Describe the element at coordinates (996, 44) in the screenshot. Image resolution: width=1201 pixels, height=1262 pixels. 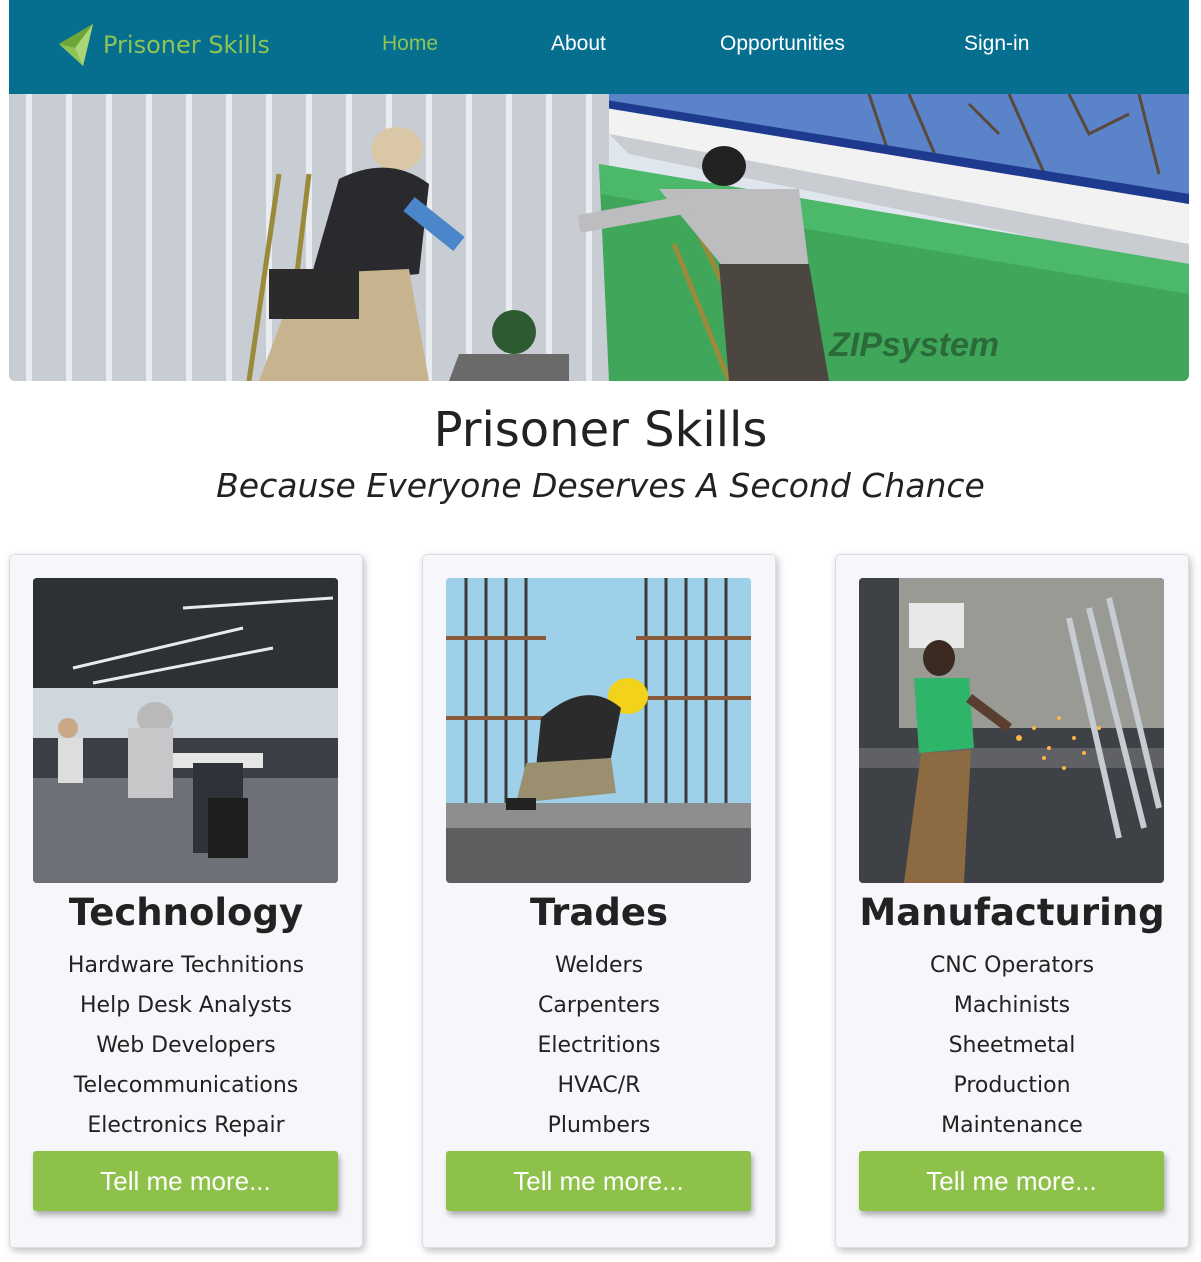
I see `nav-sign-in: Sign-in` at that location.